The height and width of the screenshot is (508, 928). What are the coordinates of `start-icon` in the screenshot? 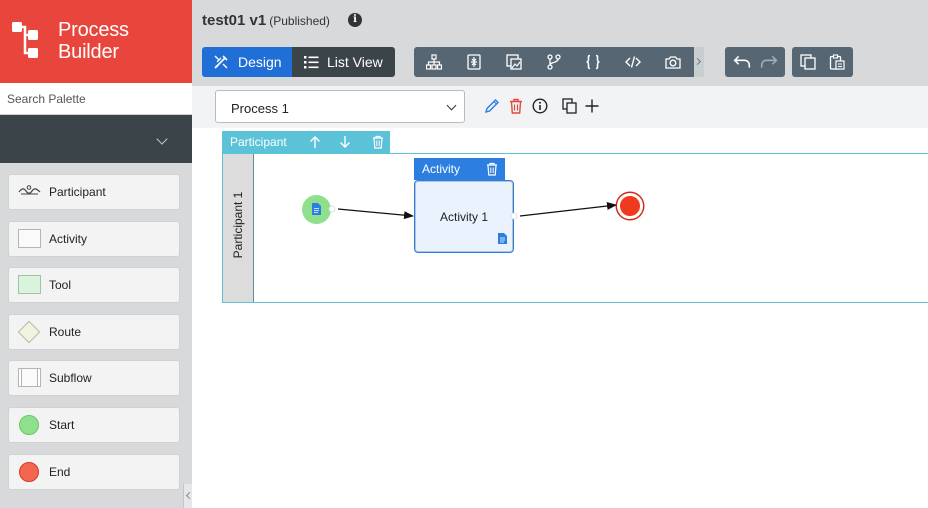 It's located at (29, 424).